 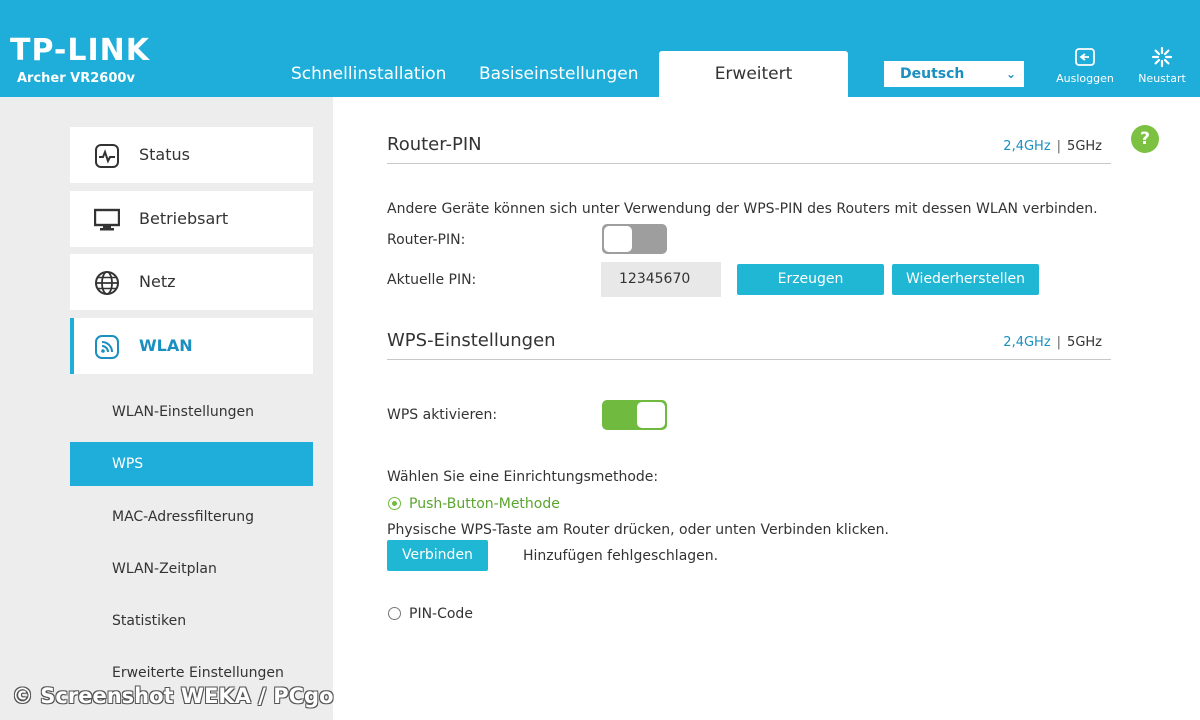 I want to click on sidebar-item-network: Netz, so click(x=191, y=282).